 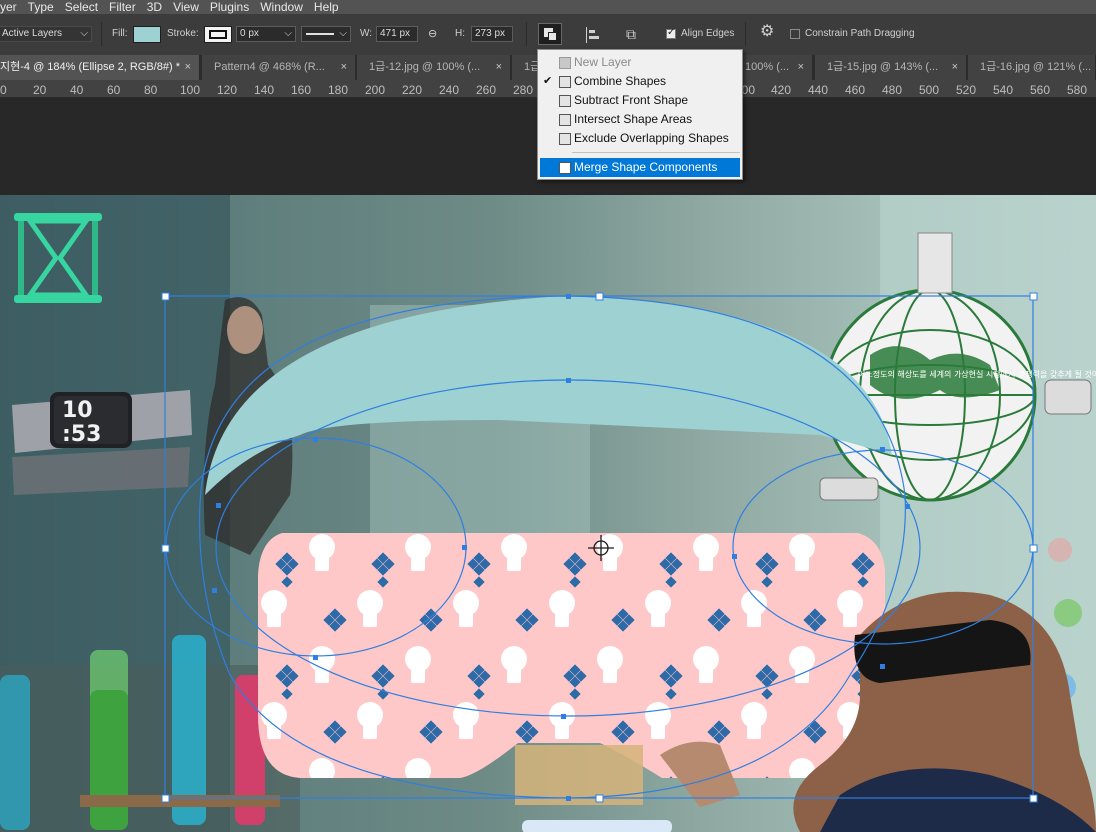 I want to click on stroke-swatch, so click(x=218, y=34).